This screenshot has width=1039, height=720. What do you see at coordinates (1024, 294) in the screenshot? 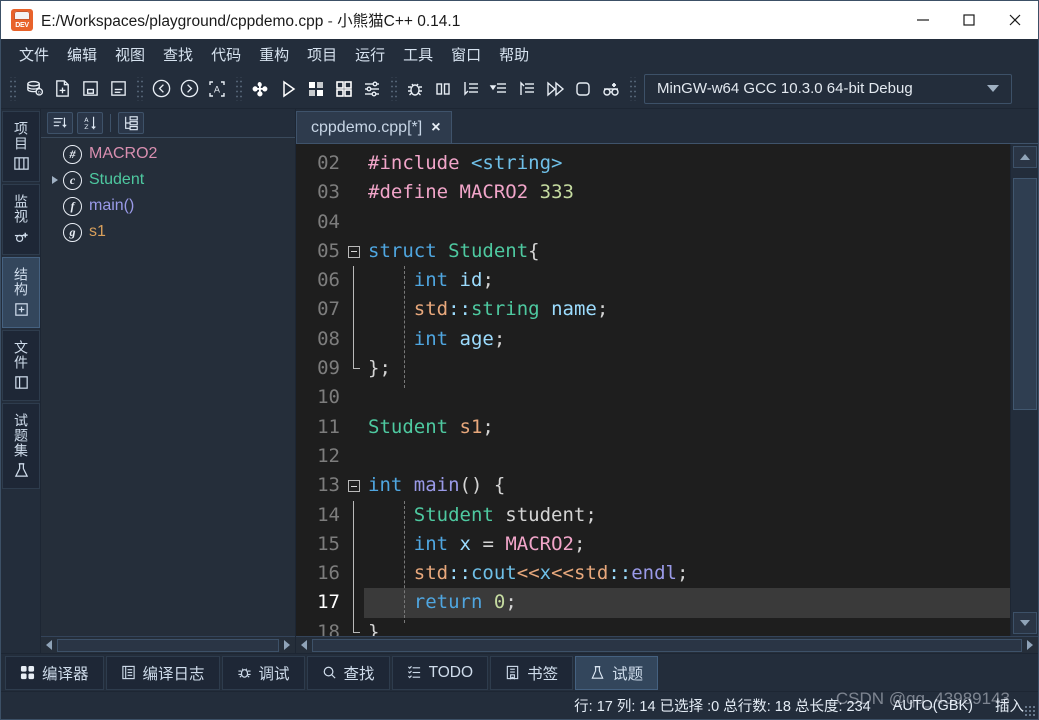
I see `vscroll-thumb` at bounding box center [1024, 294].